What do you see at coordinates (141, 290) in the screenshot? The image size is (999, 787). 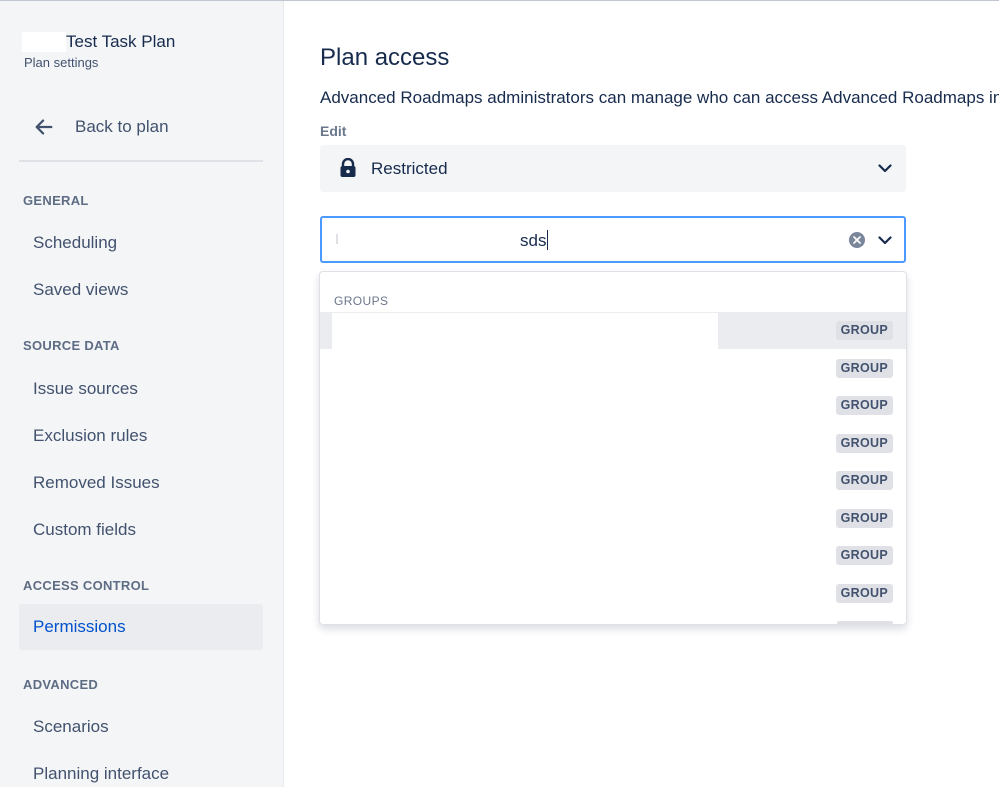 I see `sidebar-item-saved-views: Saved views` at bounding box center [141, 290].